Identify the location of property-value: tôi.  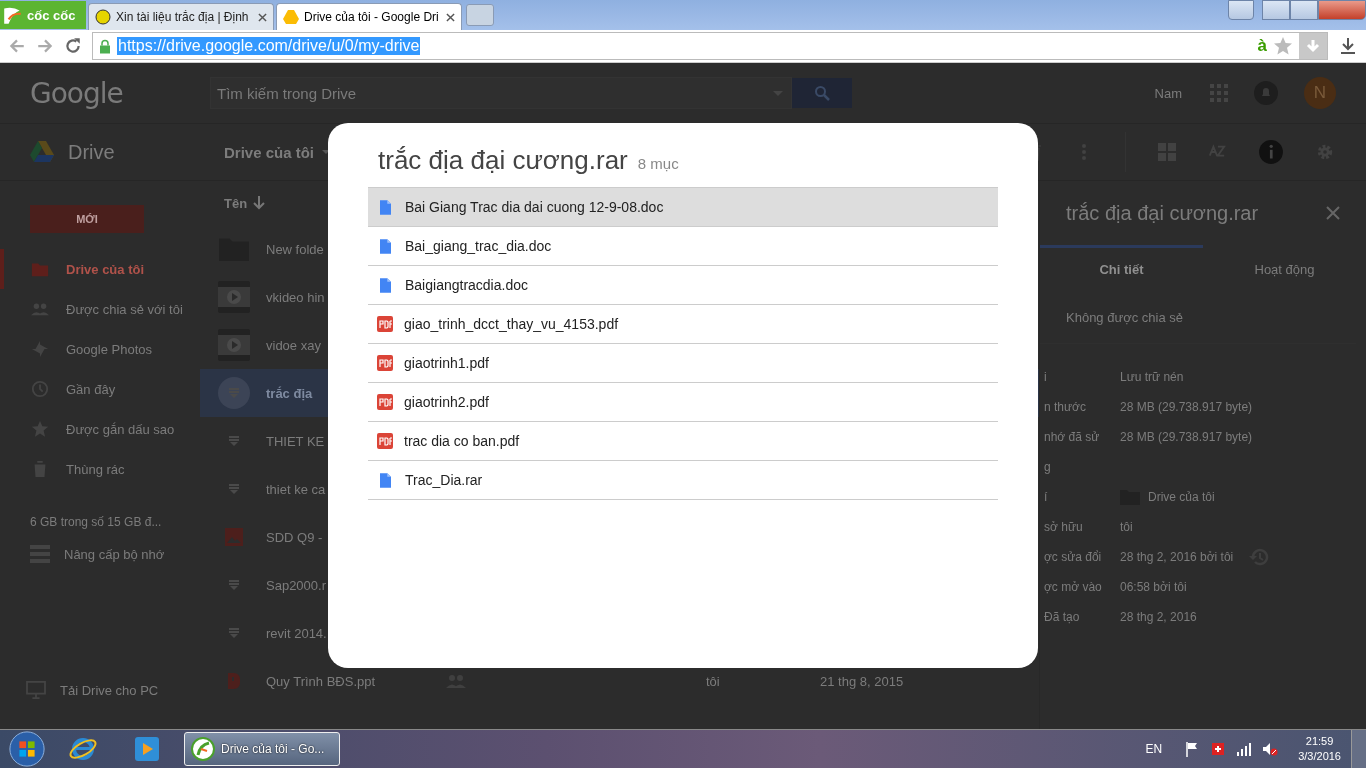
(1126, 527).